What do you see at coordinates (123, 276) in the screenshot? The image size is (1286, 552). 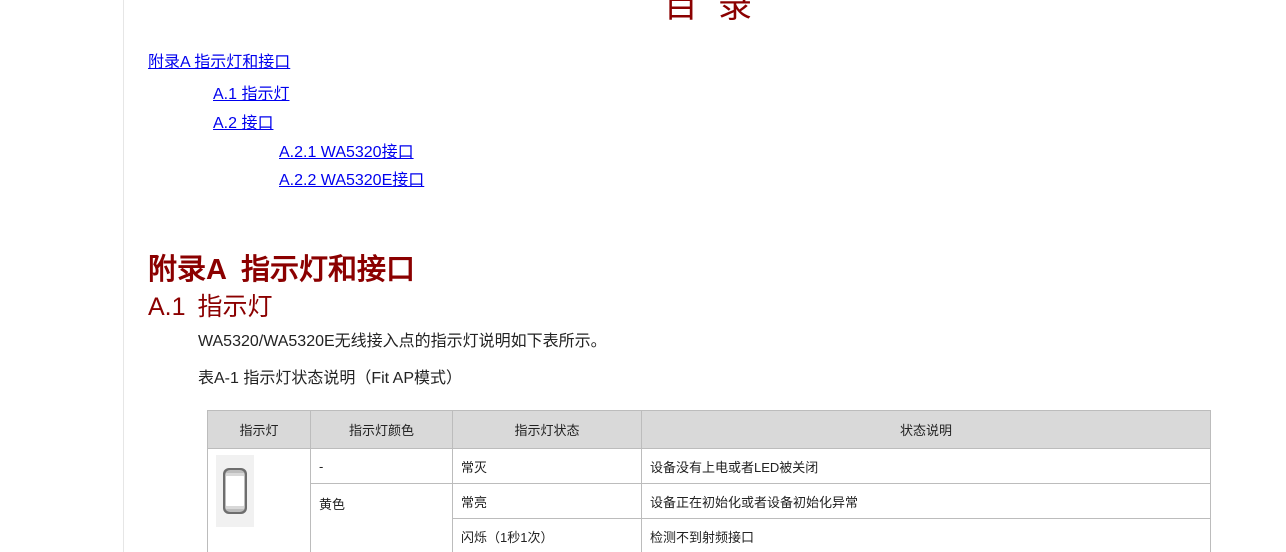 I see `left-margin-rule` at bounding box center [123, 276].